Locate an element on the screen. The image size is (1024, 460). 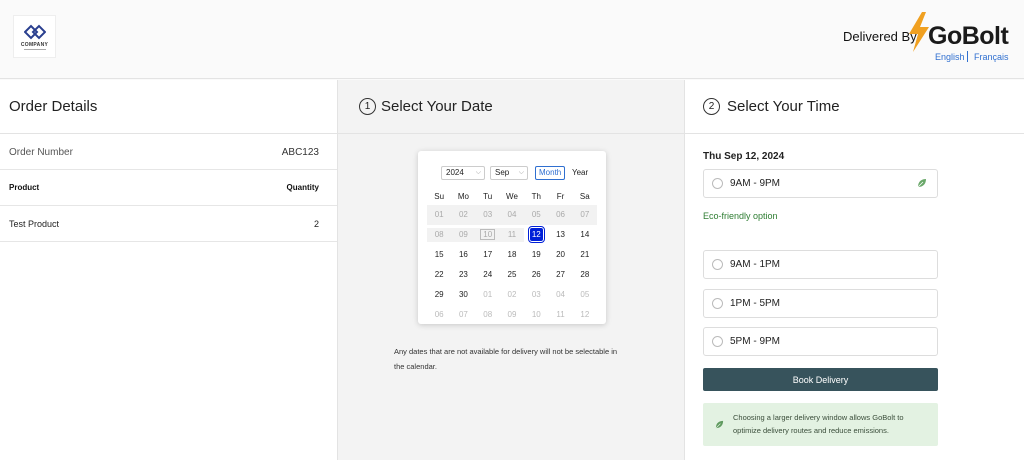
calendar-day: 26 is located at coordinates (536, 275).